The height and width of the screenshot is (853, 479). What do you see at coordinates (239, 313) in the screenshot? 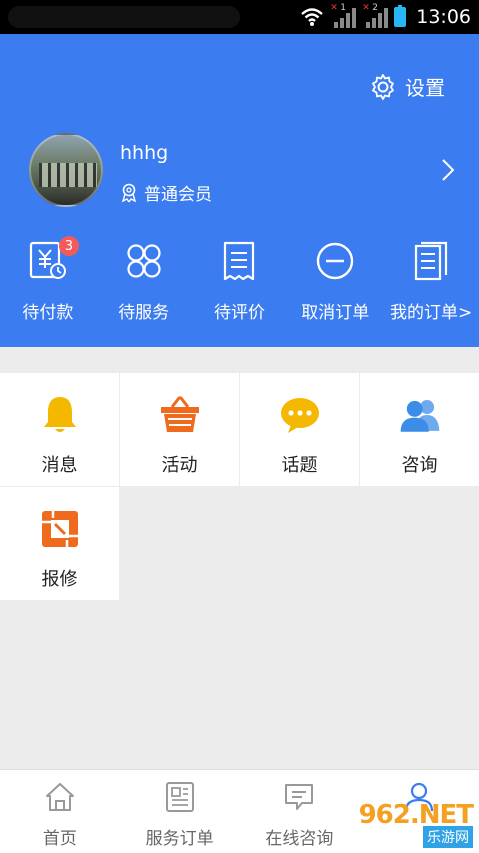
I see `order-label: 待评价` at bounding box center [239, 313].